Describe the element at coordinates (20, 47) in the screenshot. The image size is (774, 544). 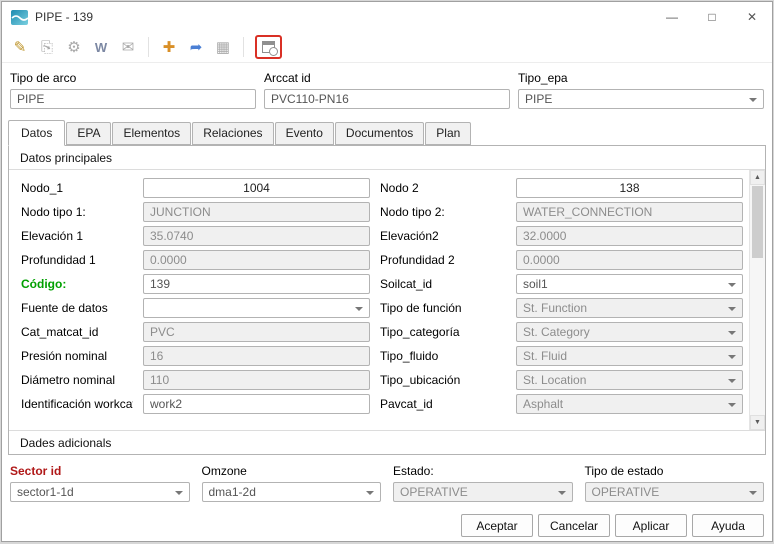
I see `edit-icon: ✎` at that location.